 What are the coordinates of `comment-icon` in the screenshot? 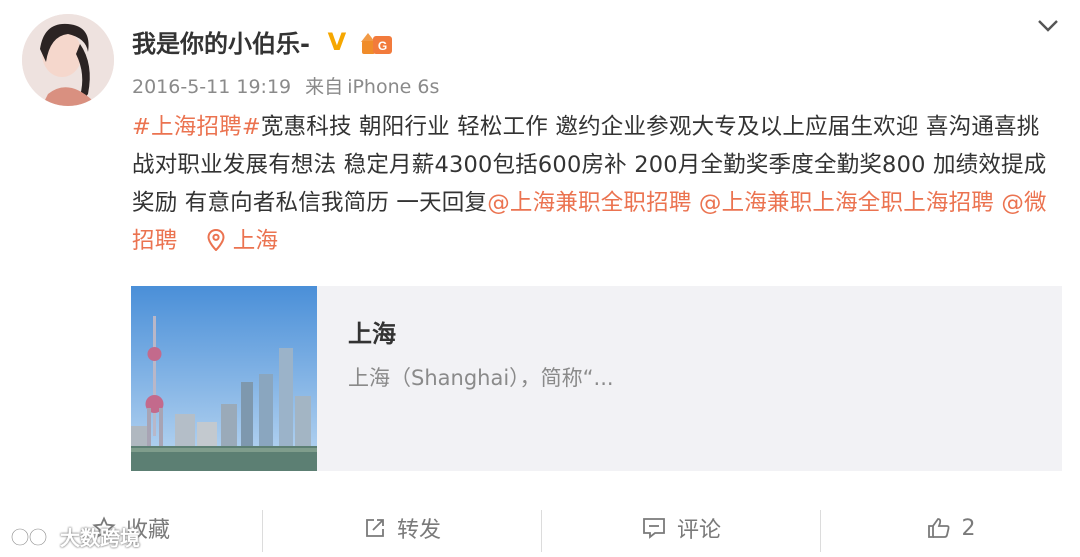 It's located at (654, 528).